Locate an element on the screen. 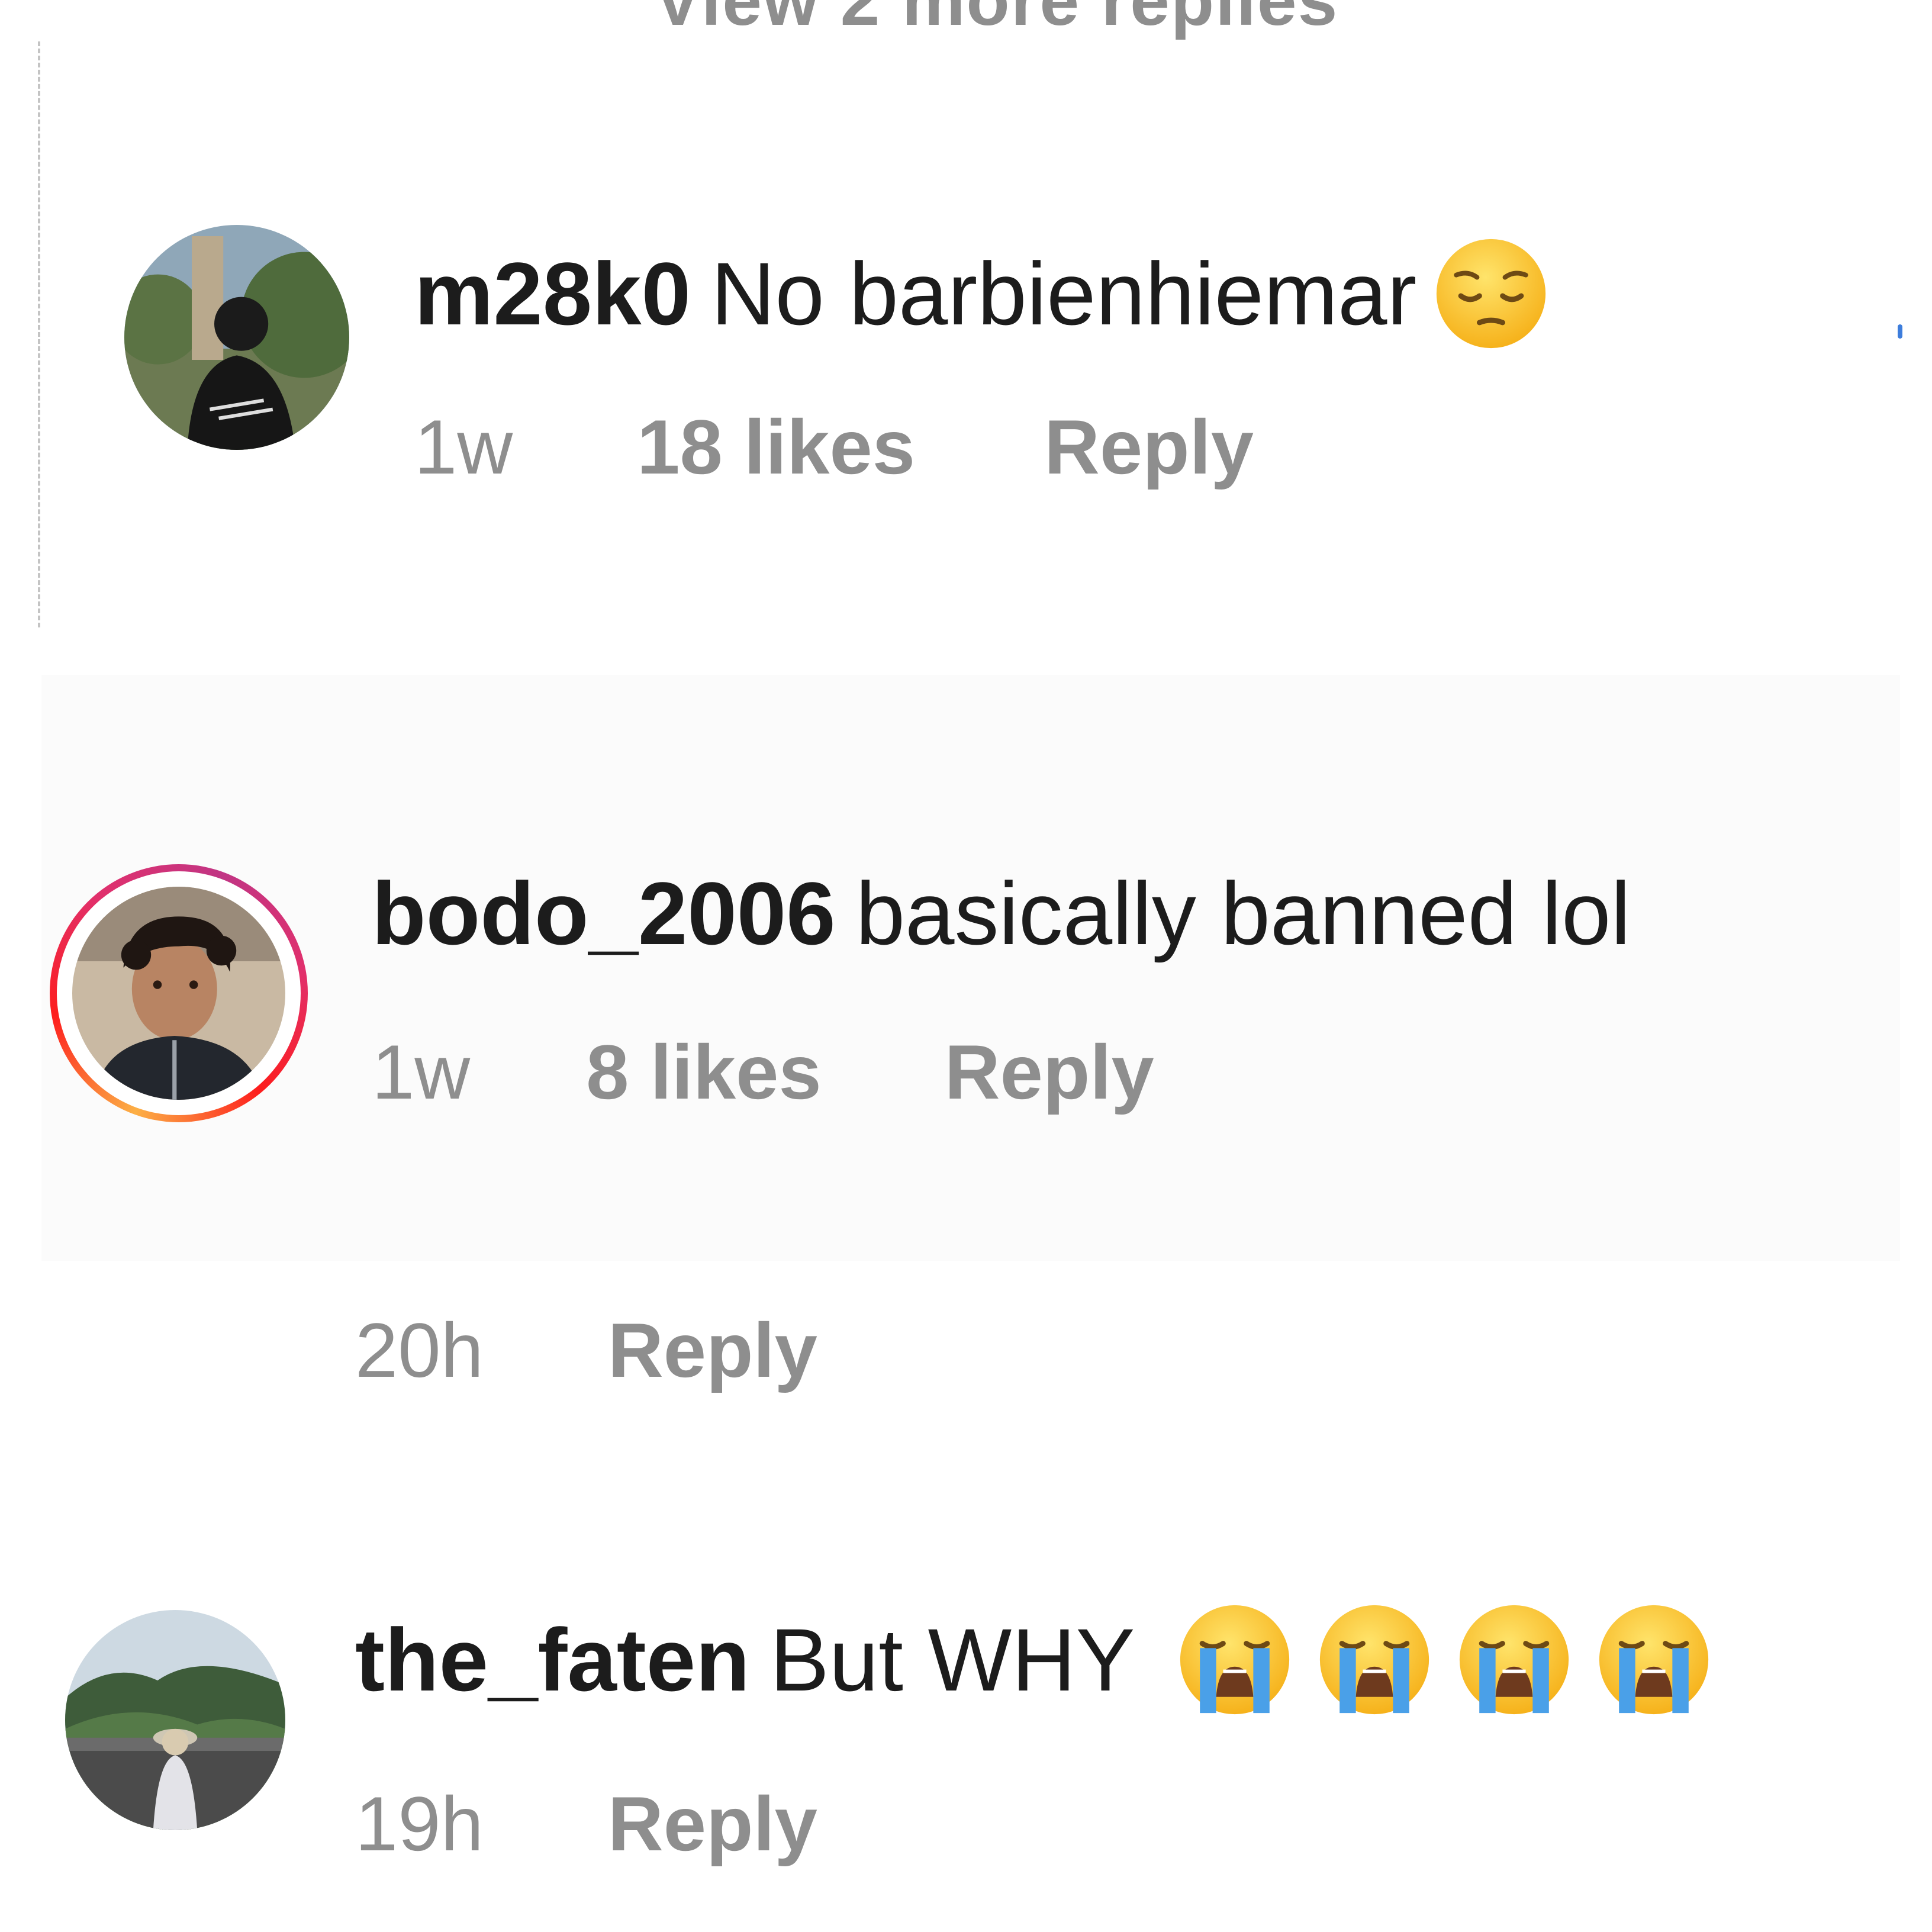  comment-text: basically banned lol is located at coordinates (1243, 913).